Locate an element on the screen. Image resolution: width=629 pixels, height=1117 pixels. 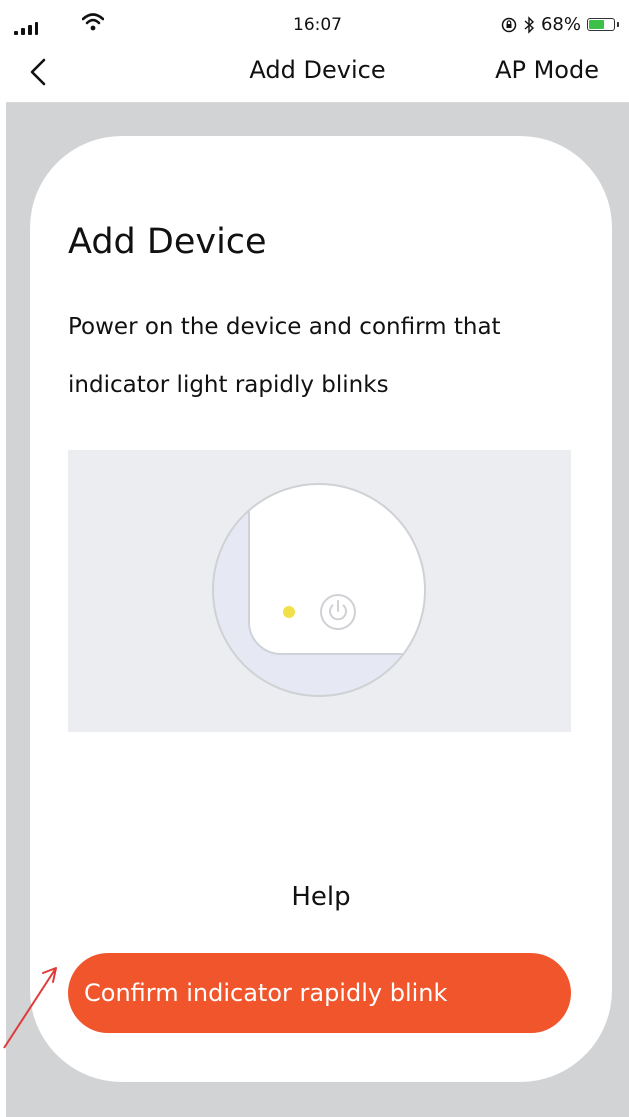
orientation-lock-icon is located at coordinates (509, 24).